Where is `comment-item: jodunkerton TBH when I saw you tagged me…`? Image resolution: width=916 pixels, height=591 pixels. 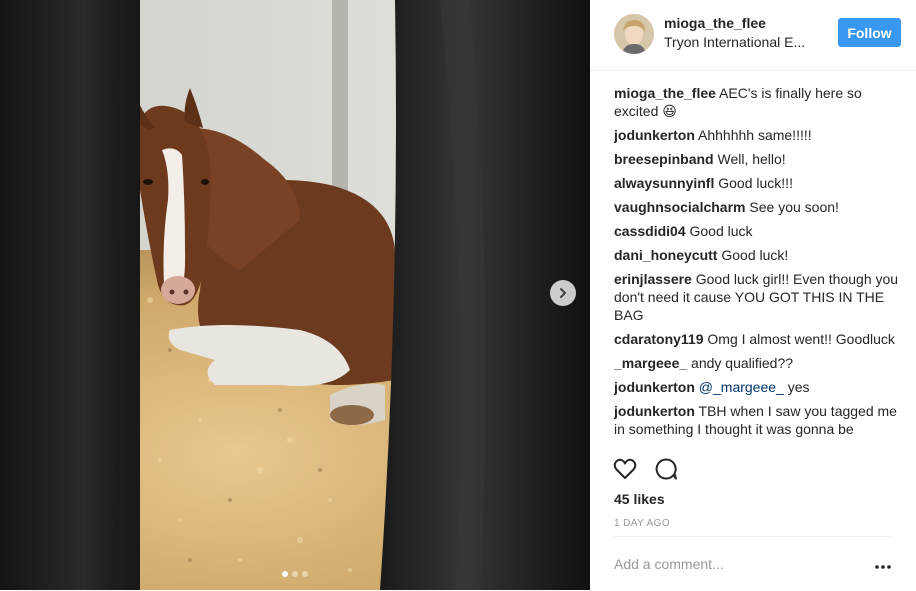 comment-item: jodunkerton TBH when I saw you tagged me… is located at coordinates (759, 420).